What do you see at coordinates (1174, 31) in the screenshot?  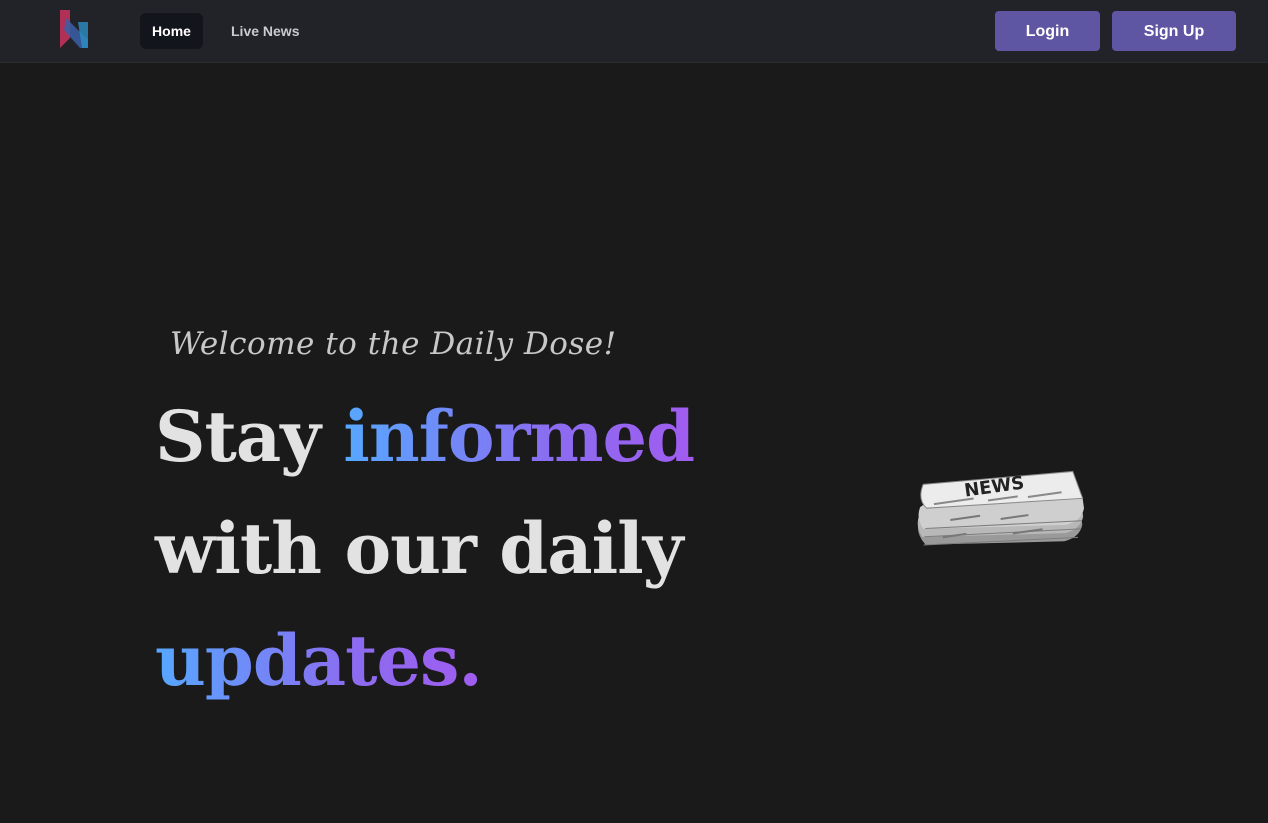 I see `signup-button: Sign Up` at bounding box center [1174, 31].